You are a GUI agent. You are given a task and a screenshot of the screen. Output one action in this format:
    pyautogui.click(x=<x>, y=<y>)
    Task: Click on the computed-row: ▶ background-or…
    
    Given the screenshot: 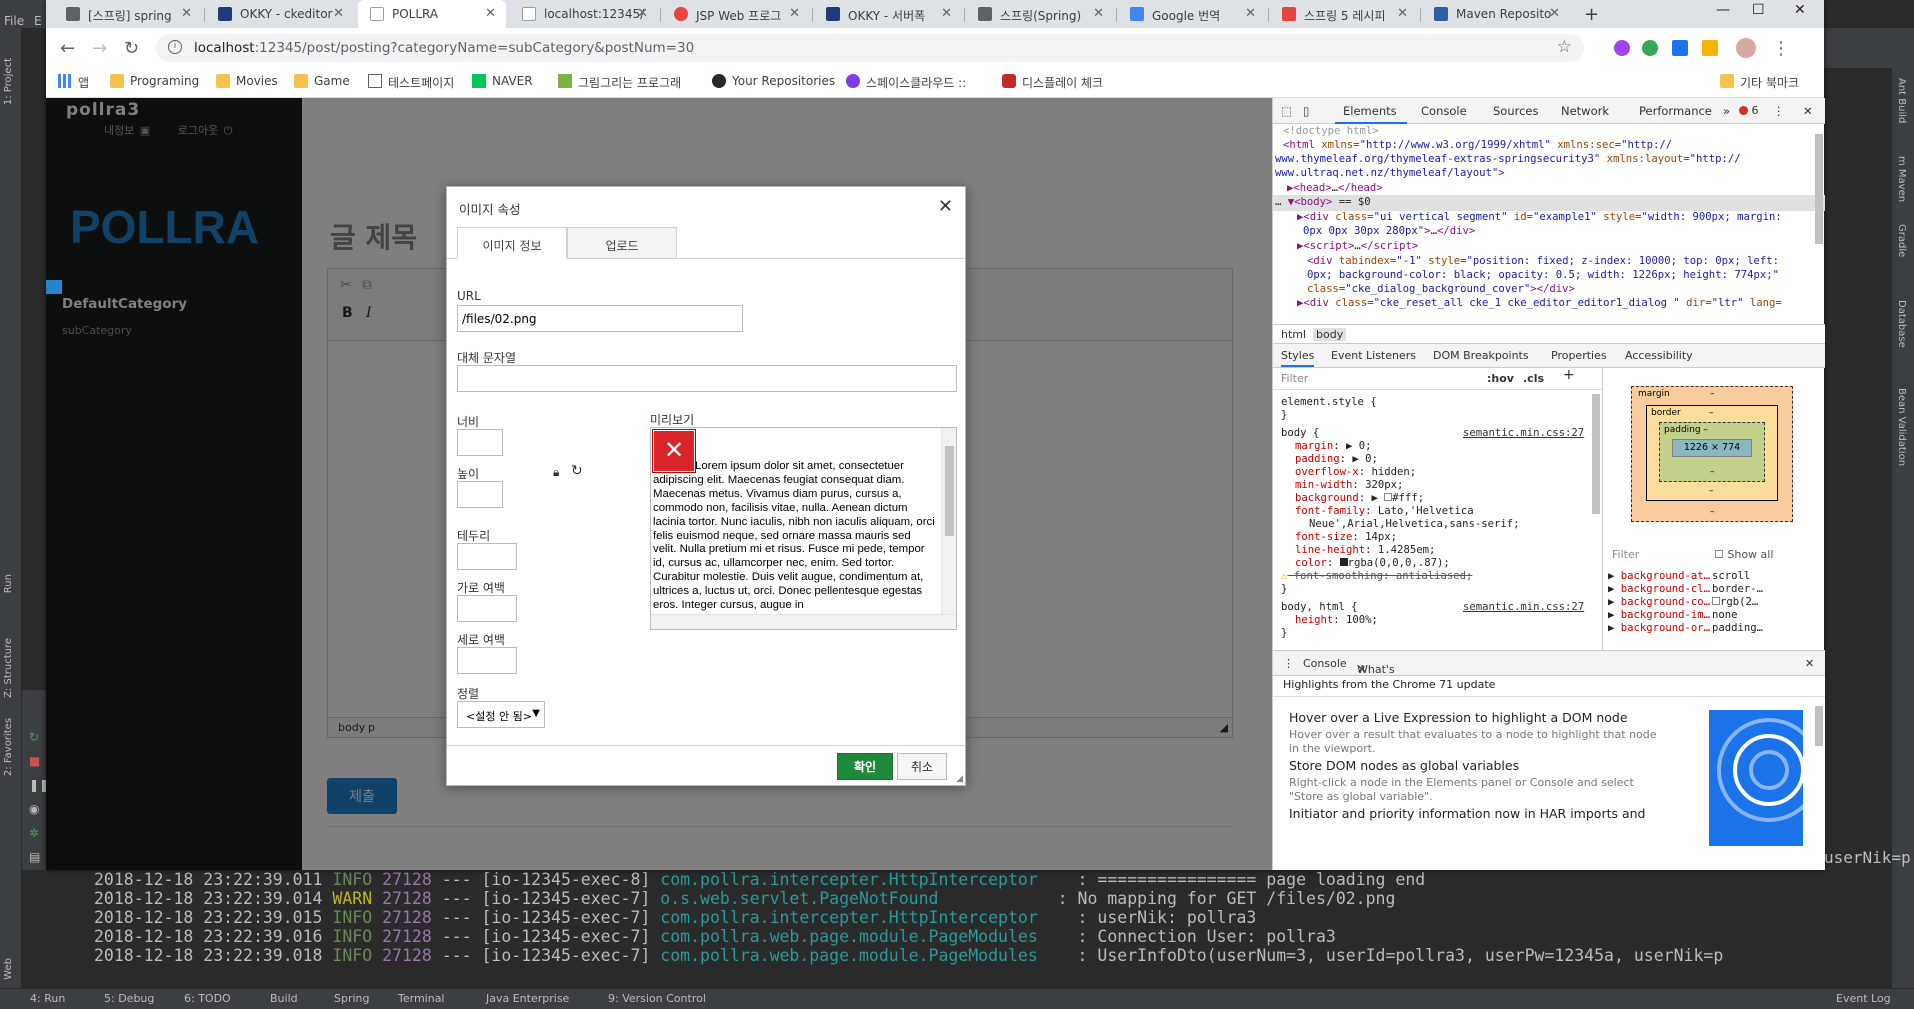 What is the action you would take?
    pyautogui.click(x=1659, y=628)
    